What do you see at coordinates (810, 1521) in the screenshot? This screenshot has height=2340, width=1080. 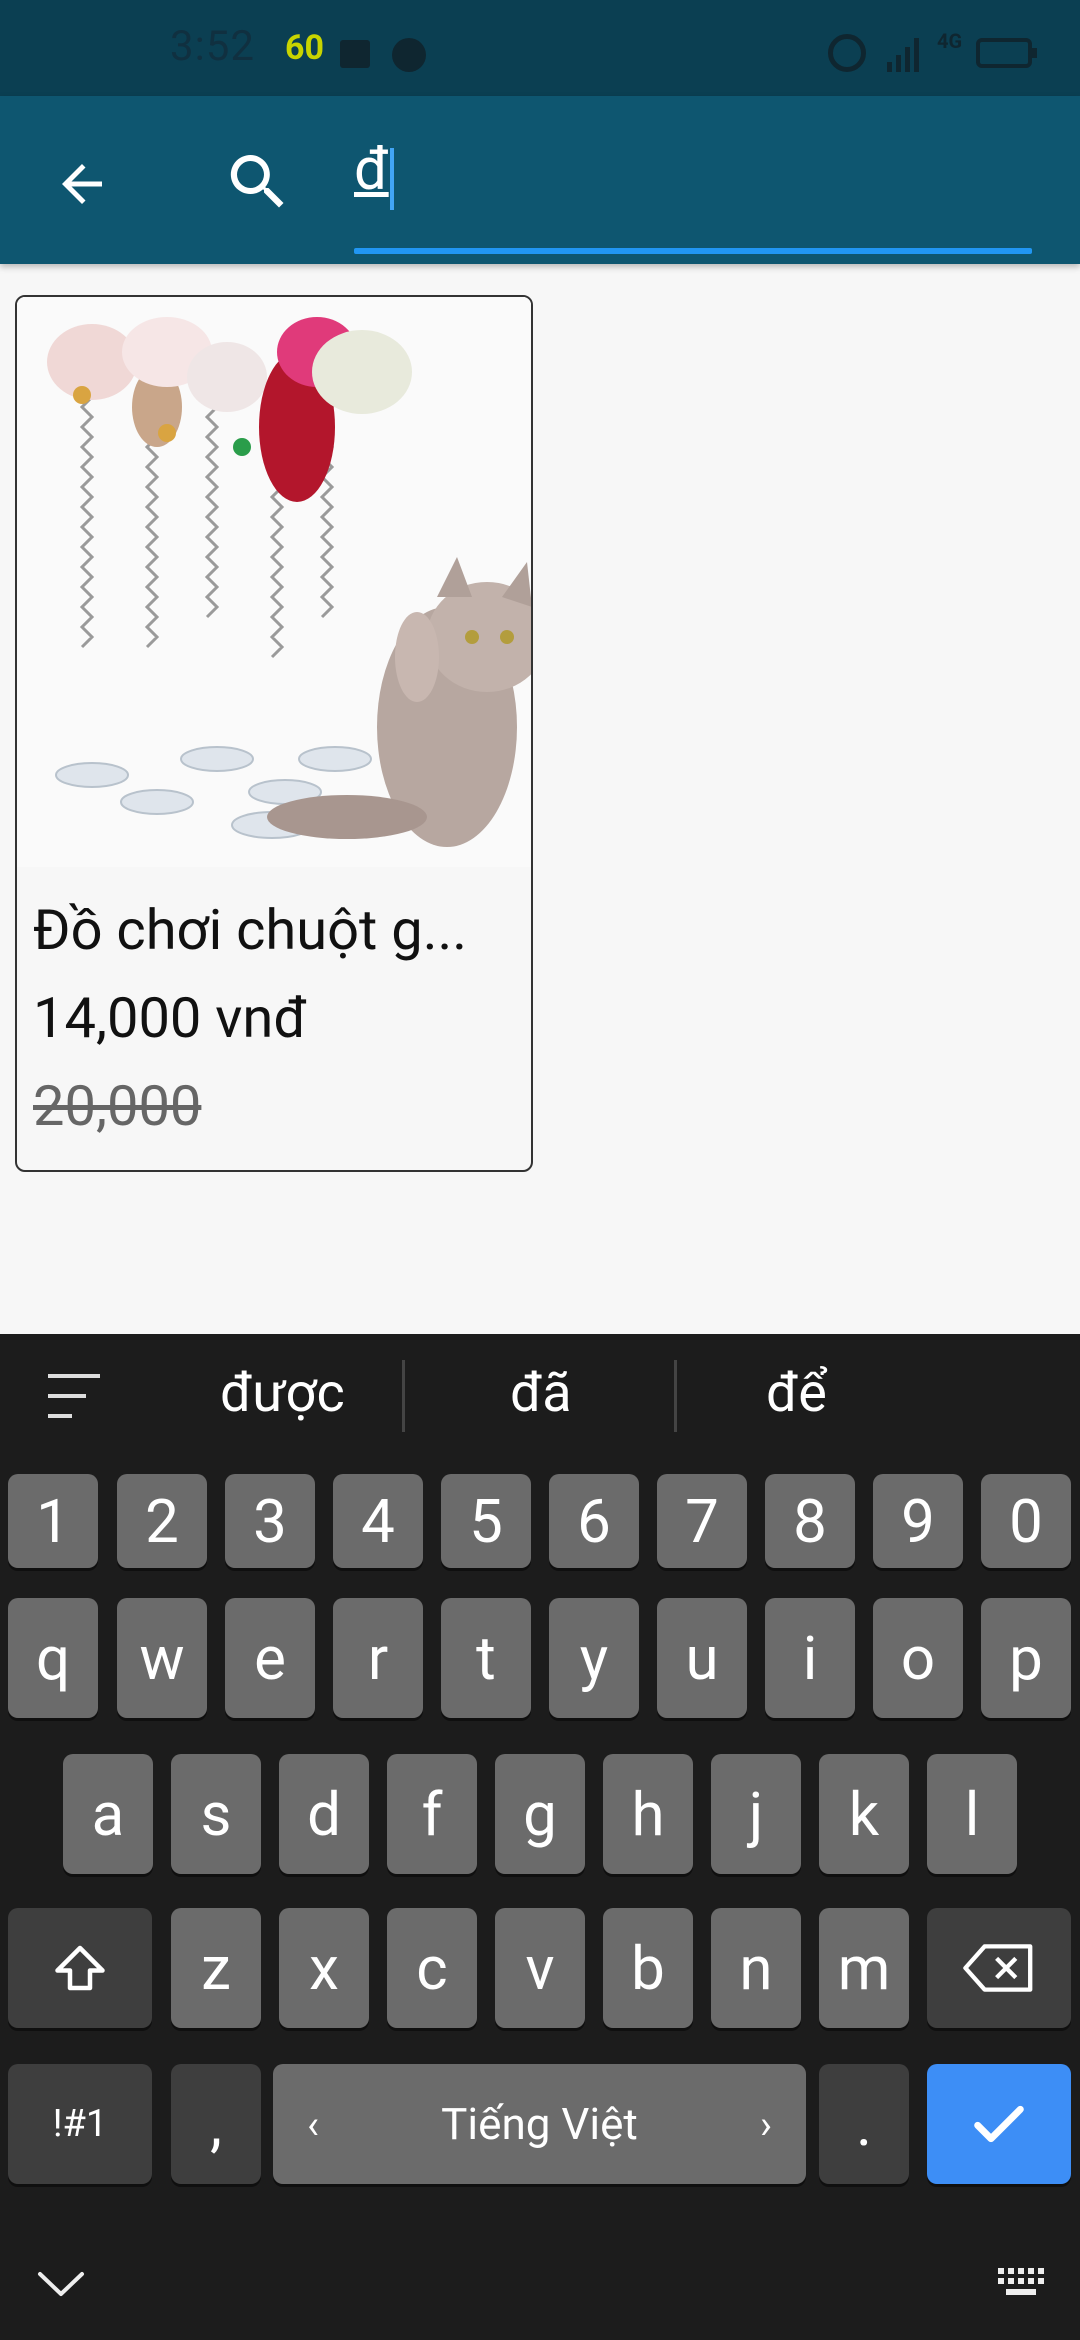 I see `key-8: 8` at bounding box center [810, 1521].